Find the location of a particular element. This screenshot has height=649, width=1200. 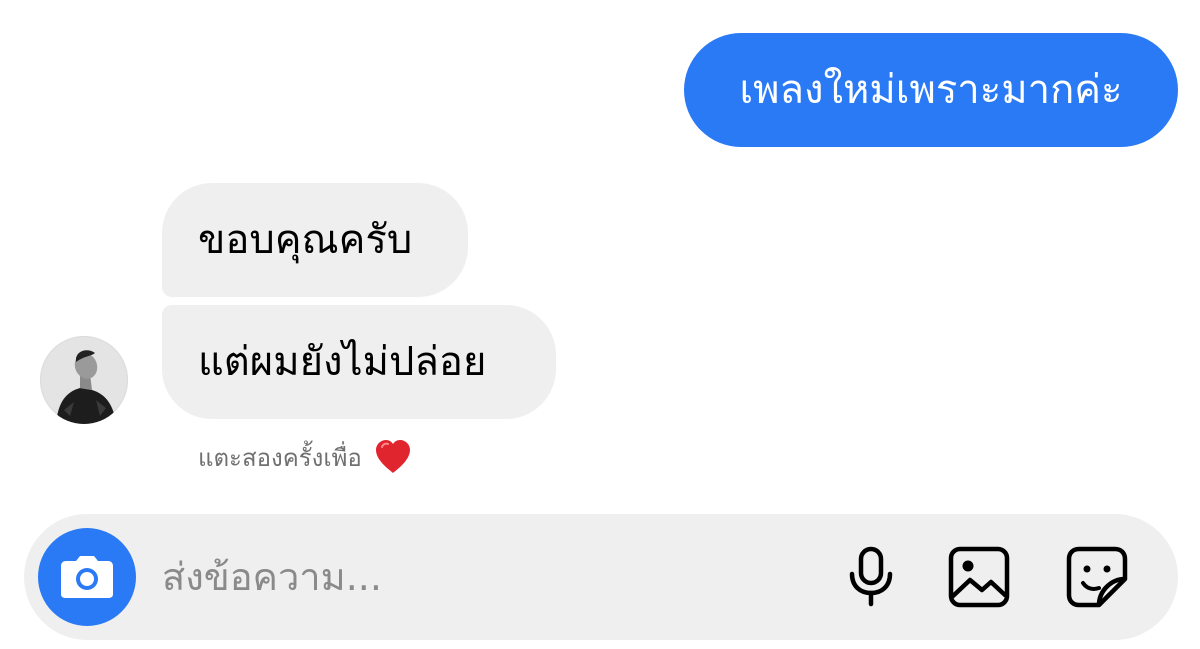

heart-icon is located at coordinates (393, 457).